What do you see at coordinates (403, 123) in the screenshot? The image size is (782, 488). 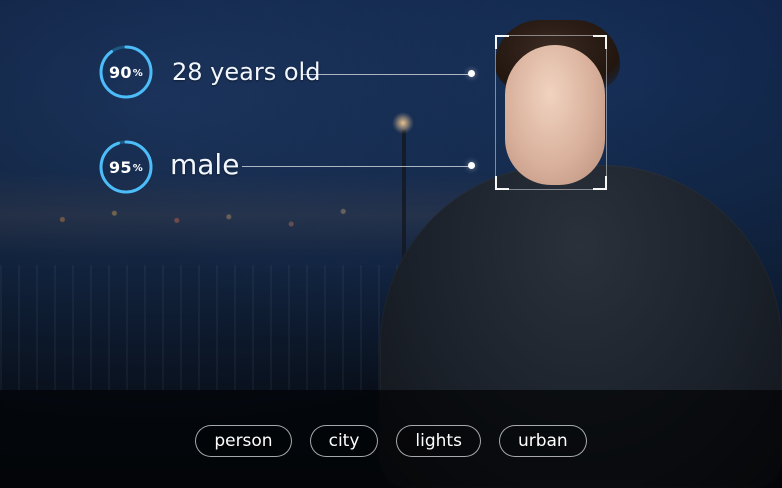 I see `street-lamp-light` at bounding box center [403, 123].